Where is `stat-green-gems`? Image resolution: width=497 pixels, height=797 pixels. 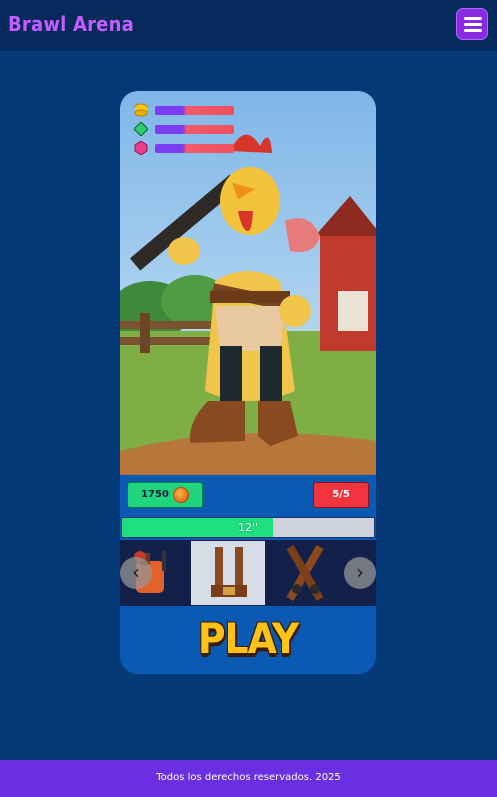
stat-green-gems is located at coordinates (189, 129).